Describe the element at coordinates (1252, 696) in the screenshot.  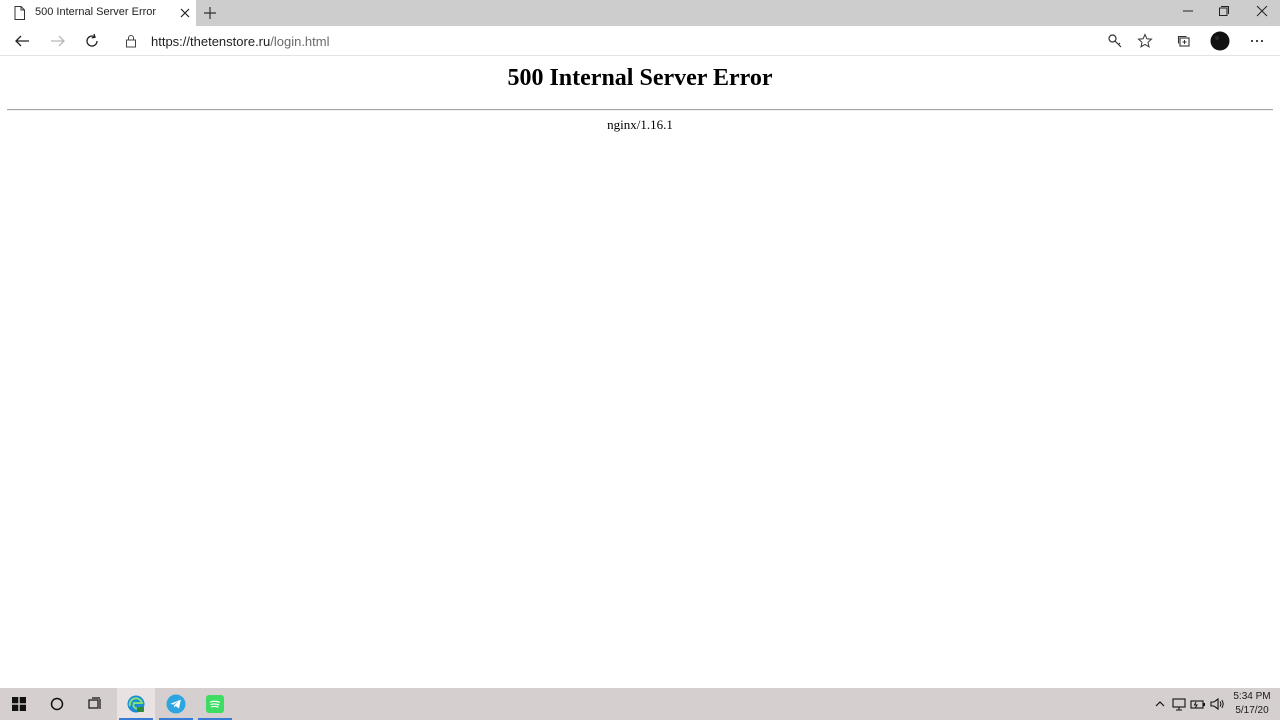
I see `clock-time: 5:34 PM` at that location.